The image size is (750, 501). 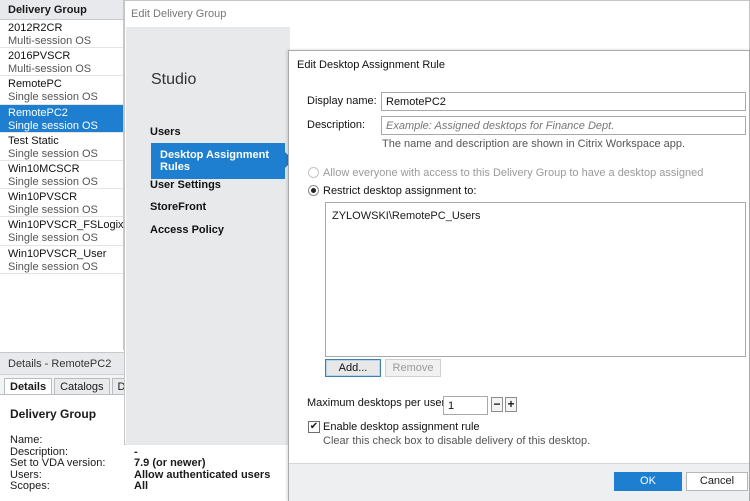 I want to click on enable-rule-checkbox: ✔, so click(x=314, y=427).